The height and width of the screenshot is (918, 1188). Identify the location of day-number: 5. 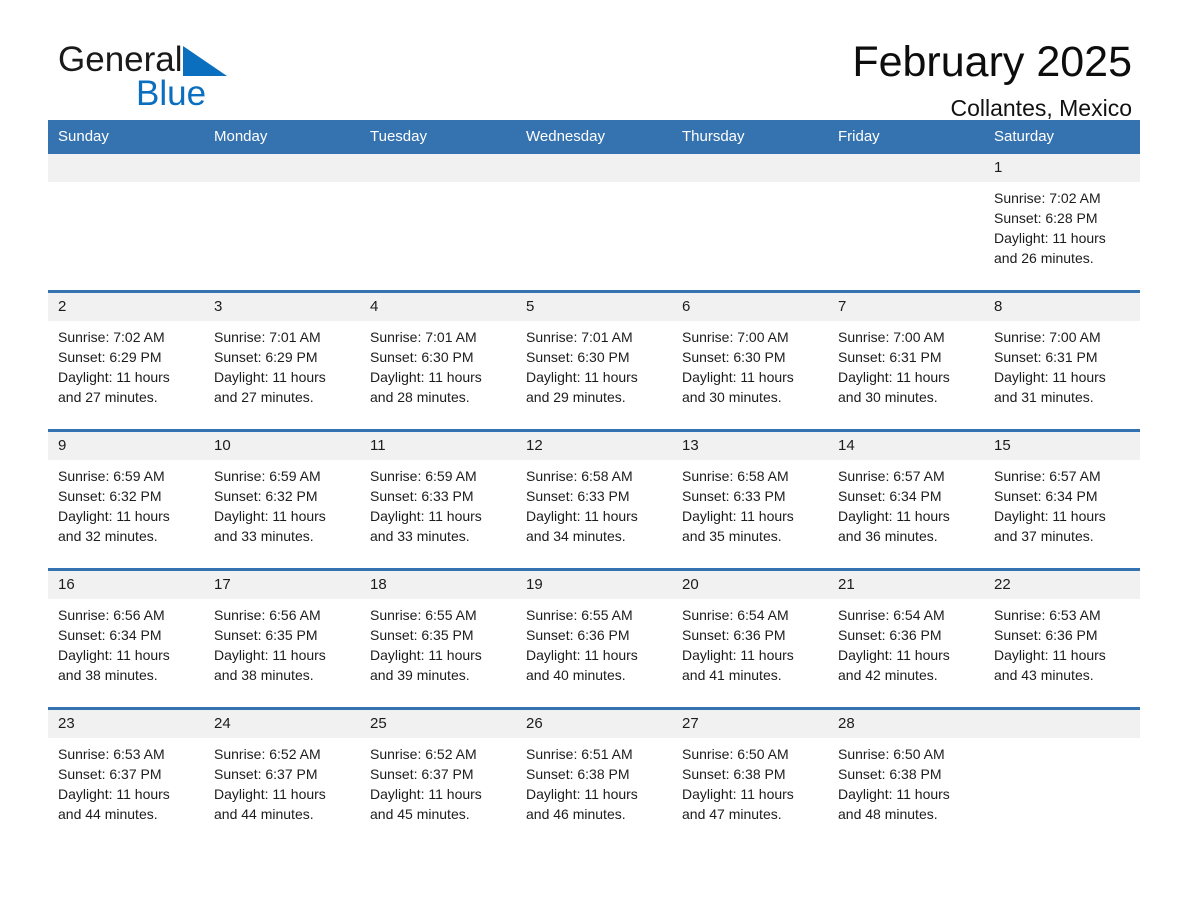
(594, 305).